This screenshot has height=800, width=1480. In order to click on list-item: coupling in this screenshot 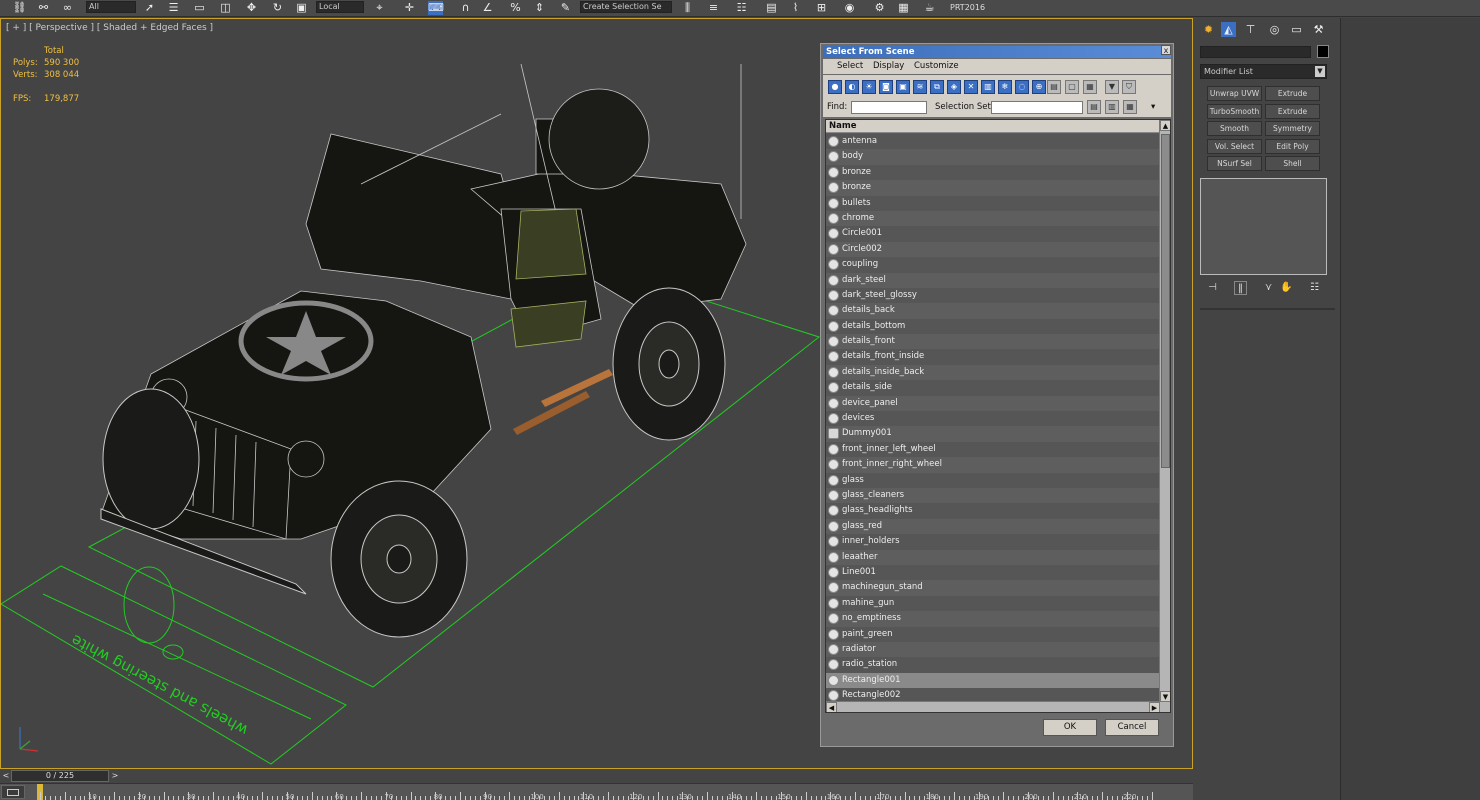, I will do `click(993, 265)`.